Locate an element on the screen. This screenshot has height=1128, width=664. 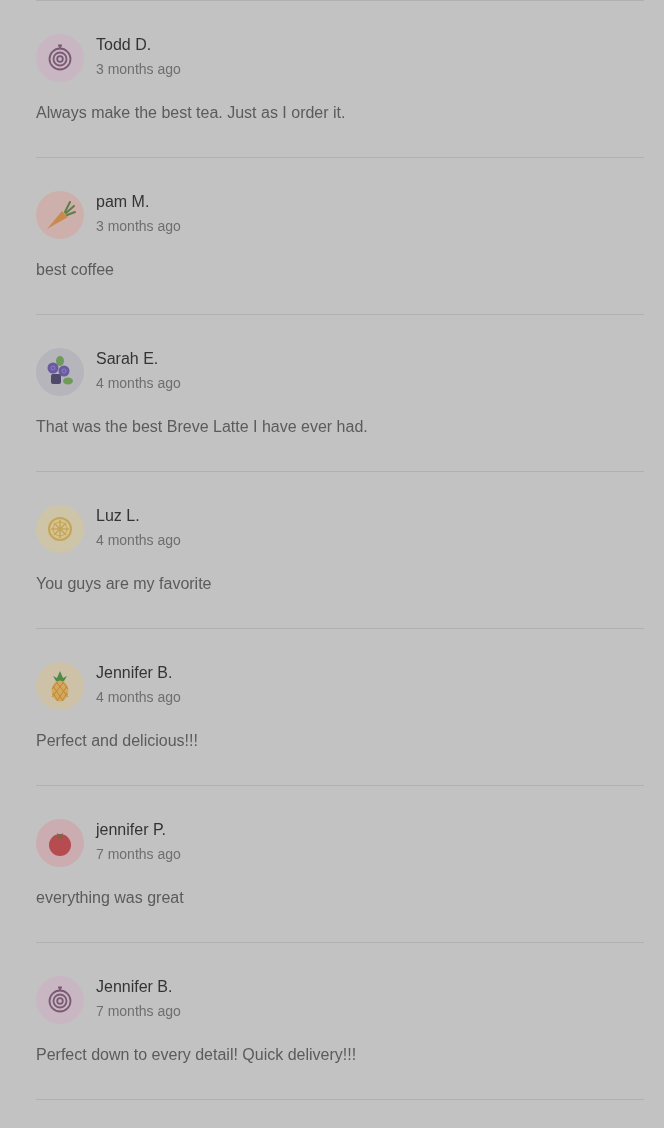
review-comment: That was the best Breve Latte I have ever had. is located at coordinates (202, 427).